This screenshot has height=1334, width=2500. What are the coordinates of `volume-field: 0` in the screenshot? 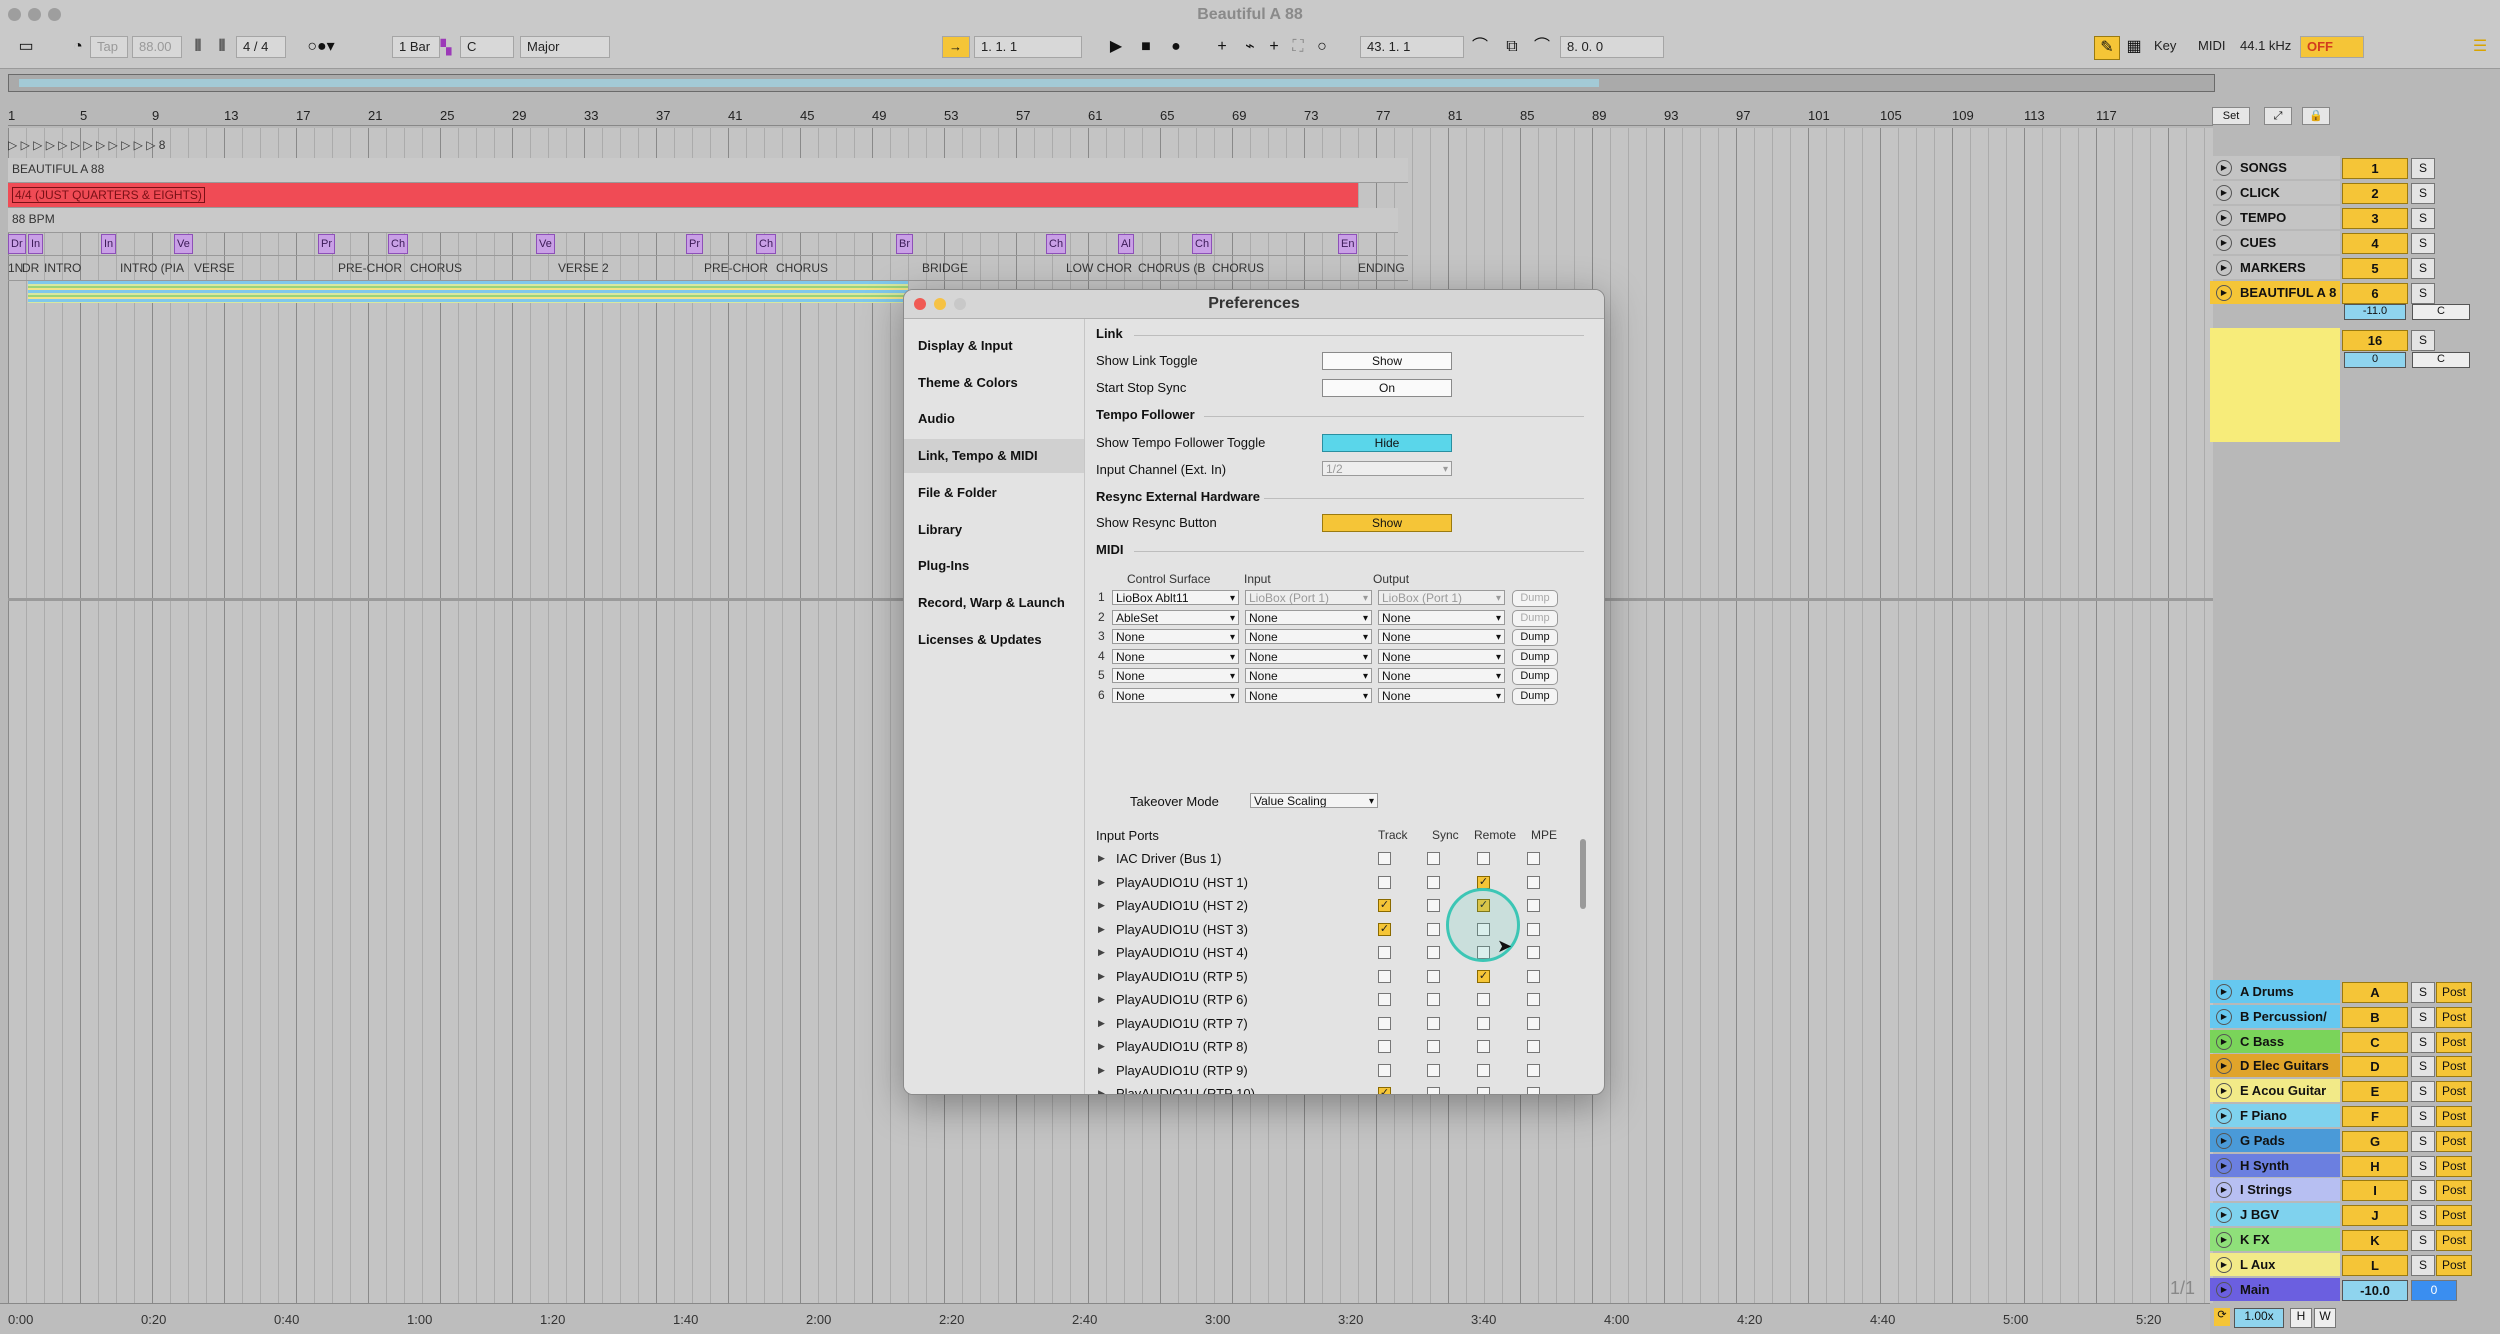 It's located at (2375, 360).